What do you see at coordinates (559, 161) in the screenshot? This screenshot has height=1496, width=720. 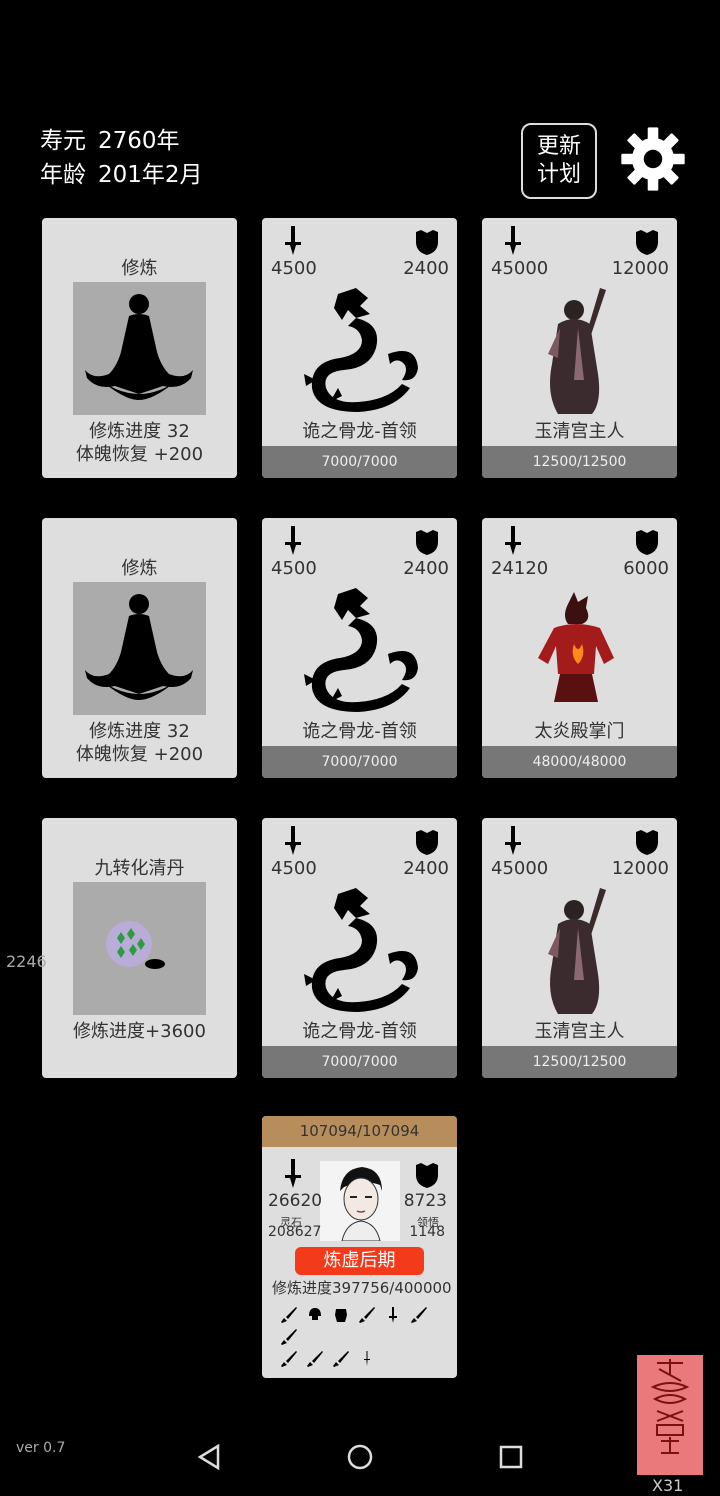 I see `update-plan-button: 更新 计划` at bounding box center [559, 161].